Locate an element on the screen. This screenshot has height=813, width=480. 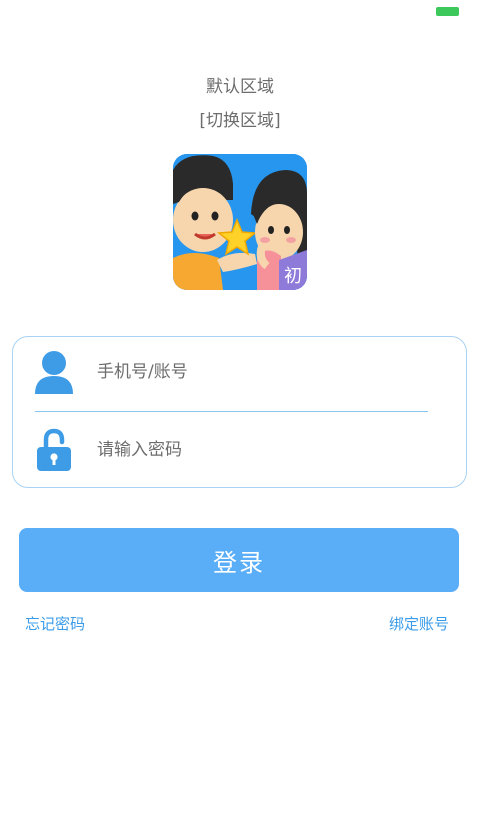
battery-indicator is located at coordinates (447, 11).